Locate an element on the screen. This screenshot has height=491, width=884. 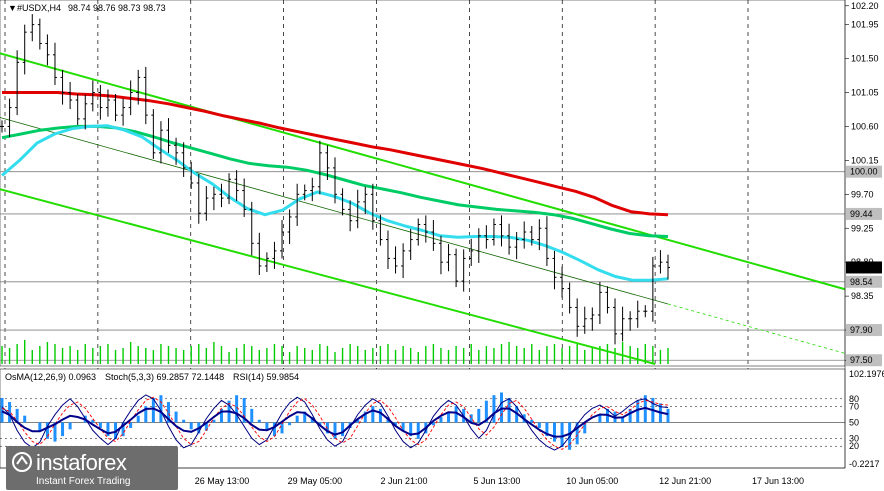
price-axis-label: 101.50 is located at coordinates (865, 59).